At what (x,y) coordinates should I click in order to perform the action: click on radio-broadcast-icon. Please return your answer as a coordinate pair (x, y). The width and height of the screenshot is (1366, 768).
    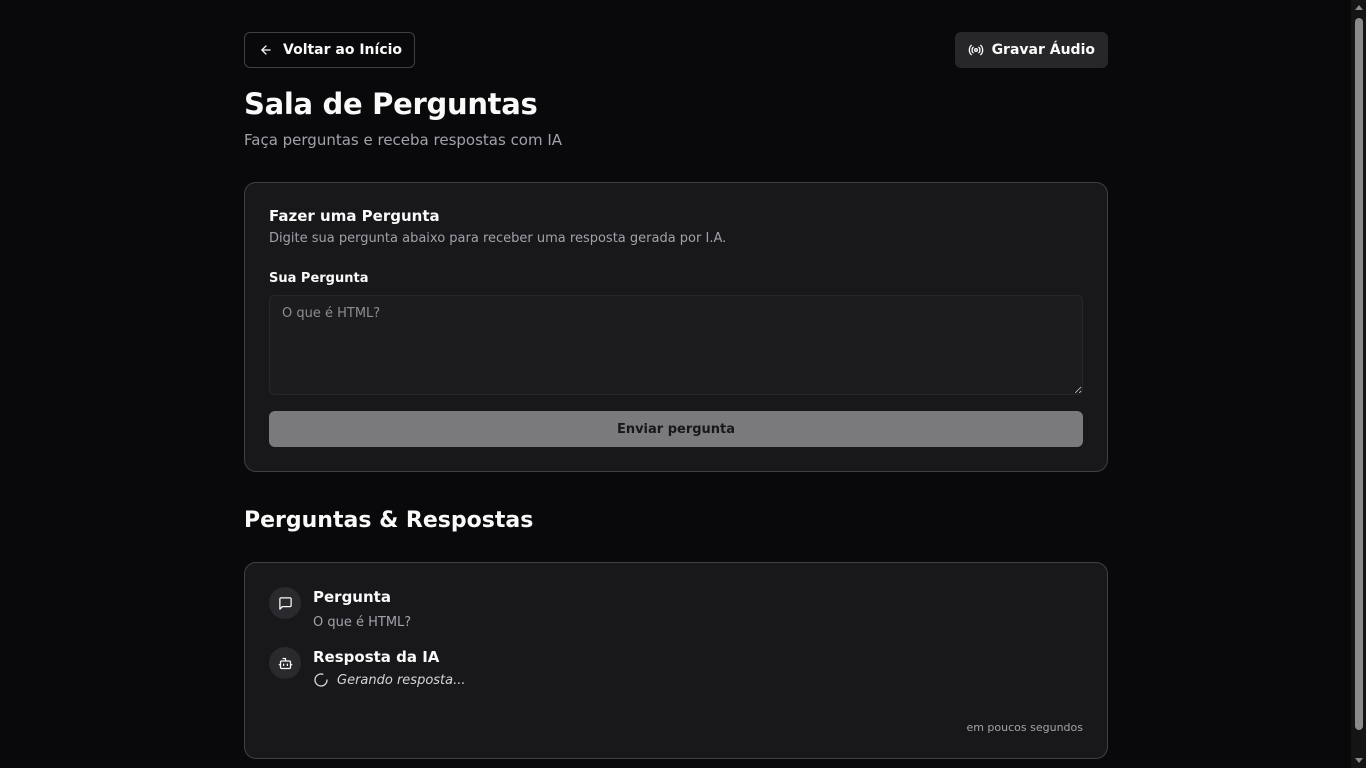
    Looking at the image, I should click on (976, 50).